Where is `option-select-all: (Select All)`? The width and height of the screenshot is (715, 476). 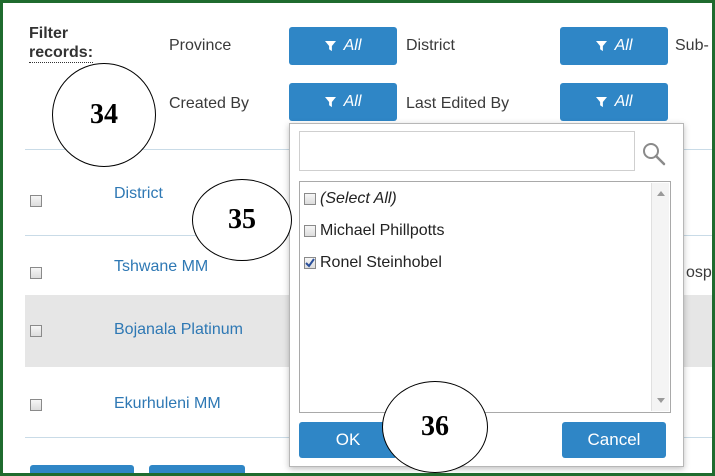
option-select-all: (Select All) is located at coordinates (350, 199).